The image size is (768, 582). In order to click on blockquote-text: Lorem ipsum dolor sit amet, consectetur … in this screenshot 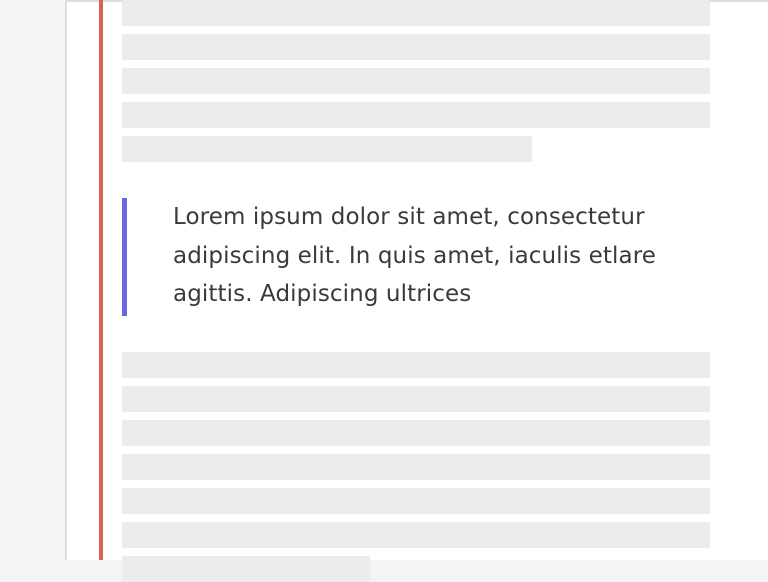, I will do `click(415, 255)`.